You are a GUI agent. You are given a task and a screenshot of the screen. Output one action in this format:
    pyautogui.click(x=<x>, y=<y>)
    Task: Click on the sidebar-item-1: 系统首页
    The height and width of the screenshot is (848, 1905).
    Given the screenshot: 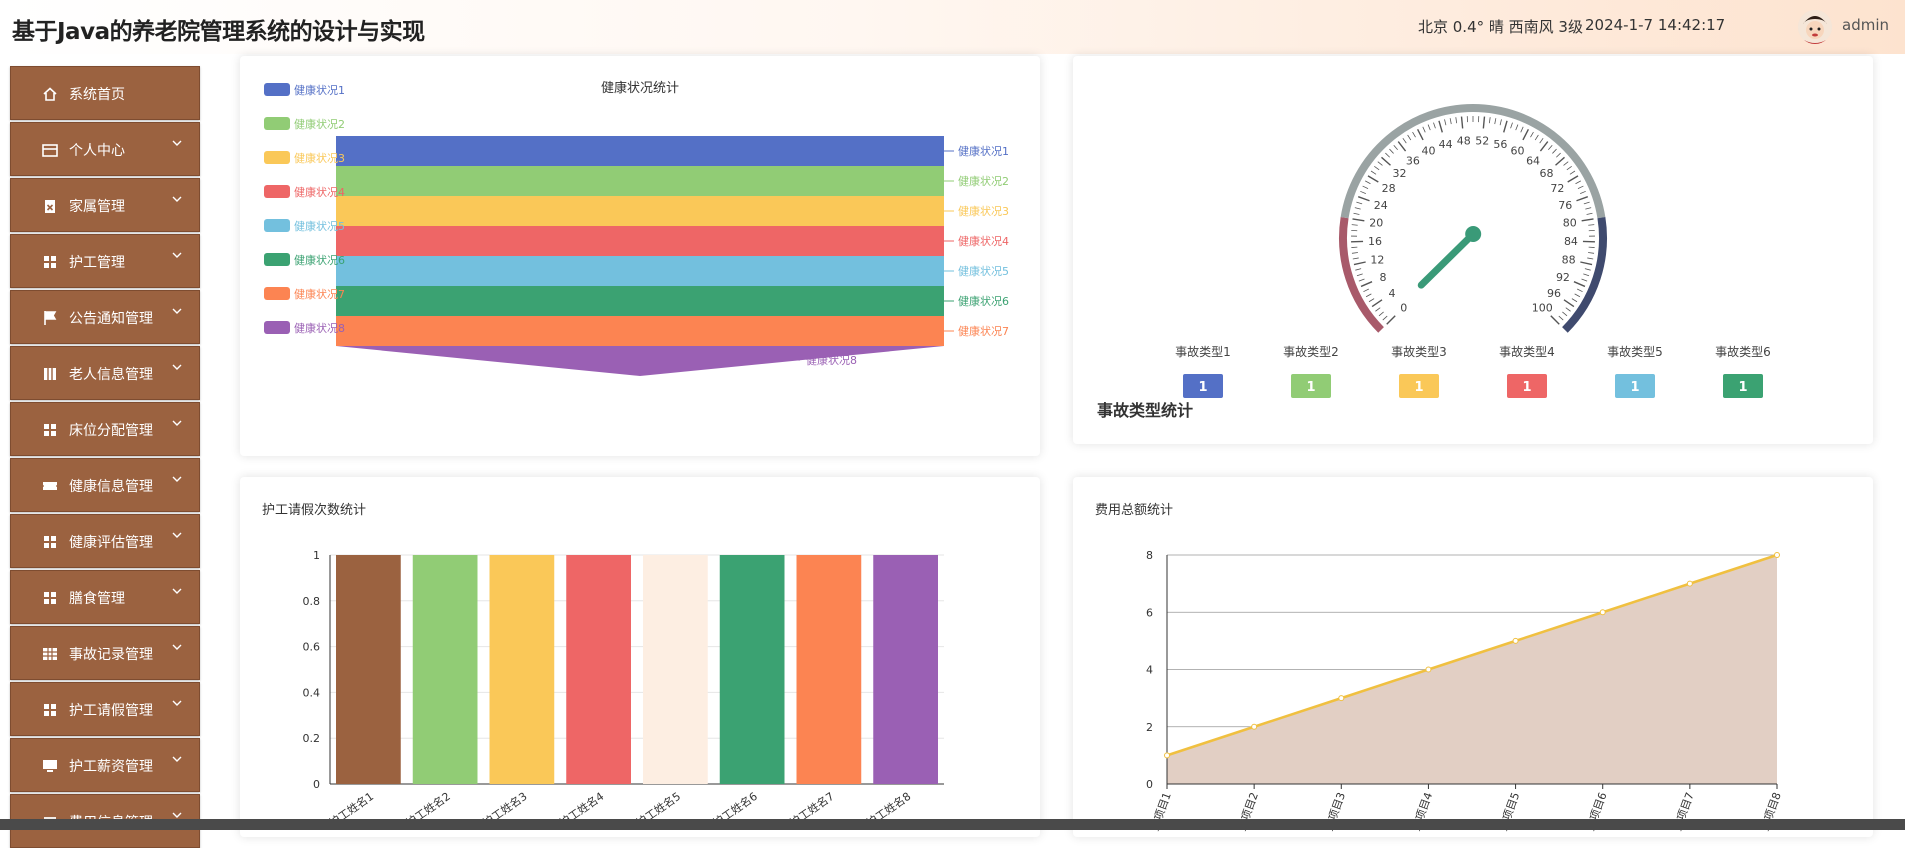 What is the action you would take?
    pyautogui.click(x=105, y=93)
    